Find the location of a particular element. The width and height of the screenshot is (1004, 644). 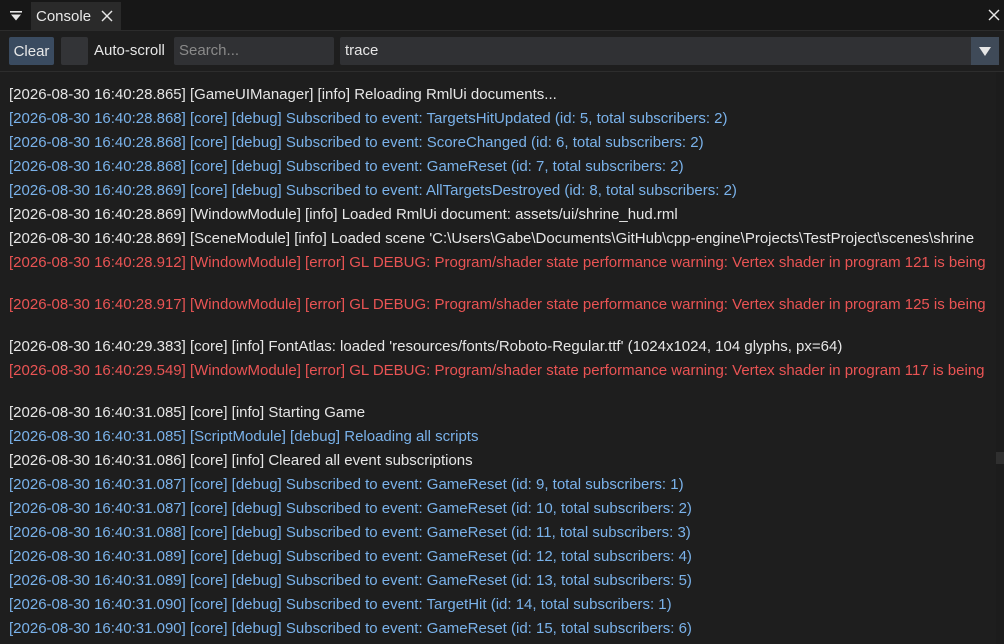

clear-button: Clear is located at coordinates (31, 51).